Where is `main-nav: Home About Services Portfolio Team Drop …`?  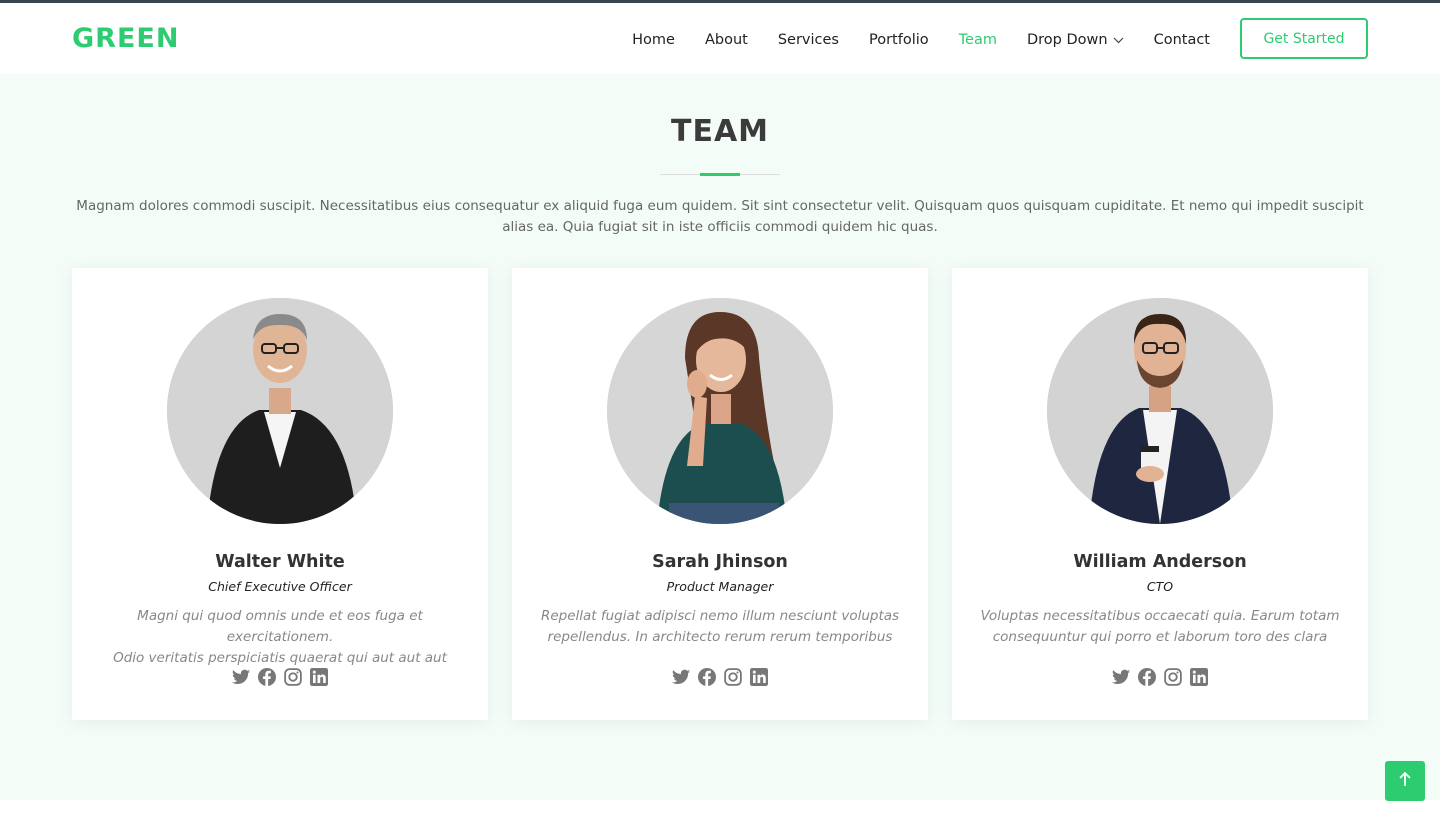 main-nav: Home About Services Portfolio Team Drop … is located at coordinates (906, 40).